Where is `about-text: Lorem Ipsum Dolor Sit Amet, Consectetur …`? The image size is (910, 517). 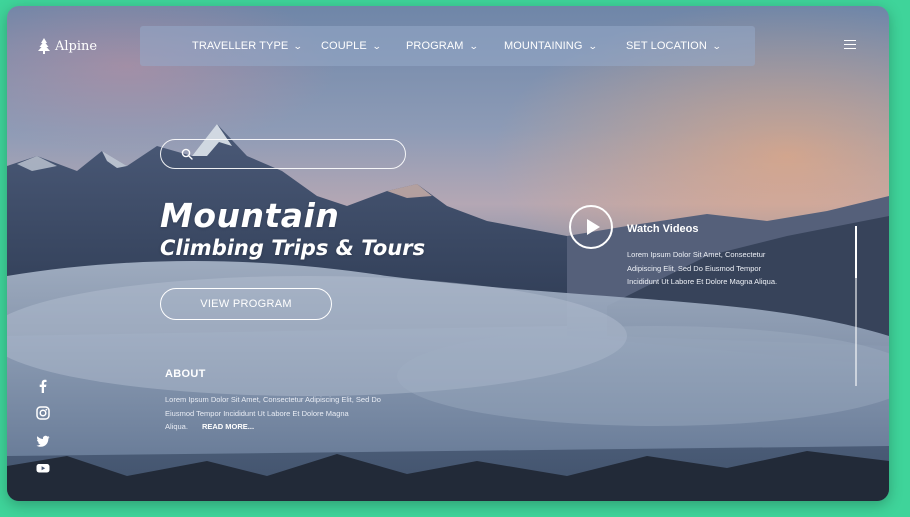
about-text: Lorem Ipsum Dolor Sit Amet, Consectetur … is located at coordinates (282, 413).